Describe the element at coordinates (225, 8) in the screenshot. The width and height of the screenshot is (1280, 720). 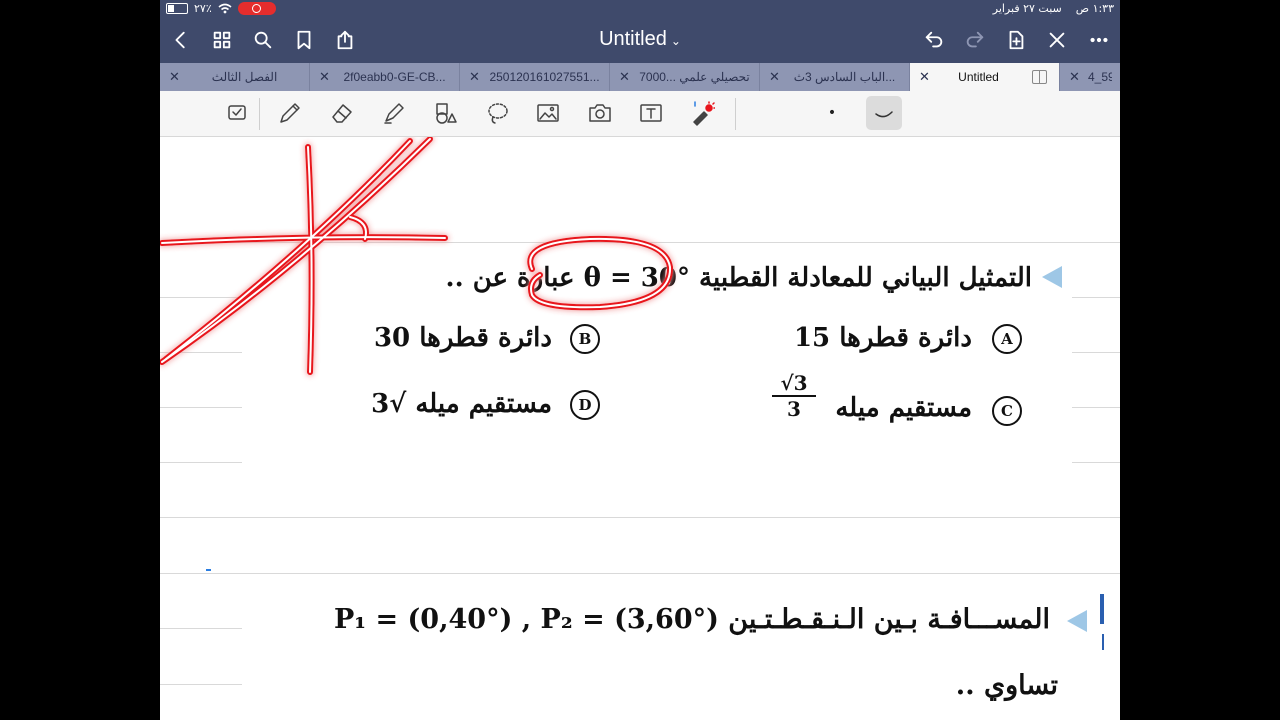
I see `wifi-icon` at that location.